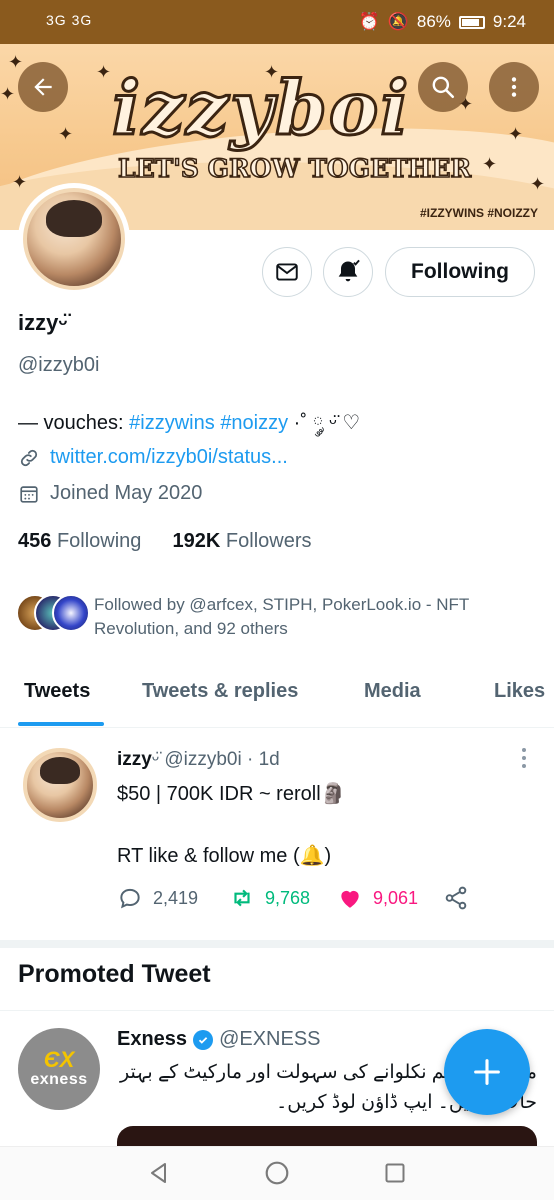 The image size is (554, 1200). What do you see at coordinates (29, 494) in the screenshot?
I see `calendar-icon` at bounding box center [29, 494].